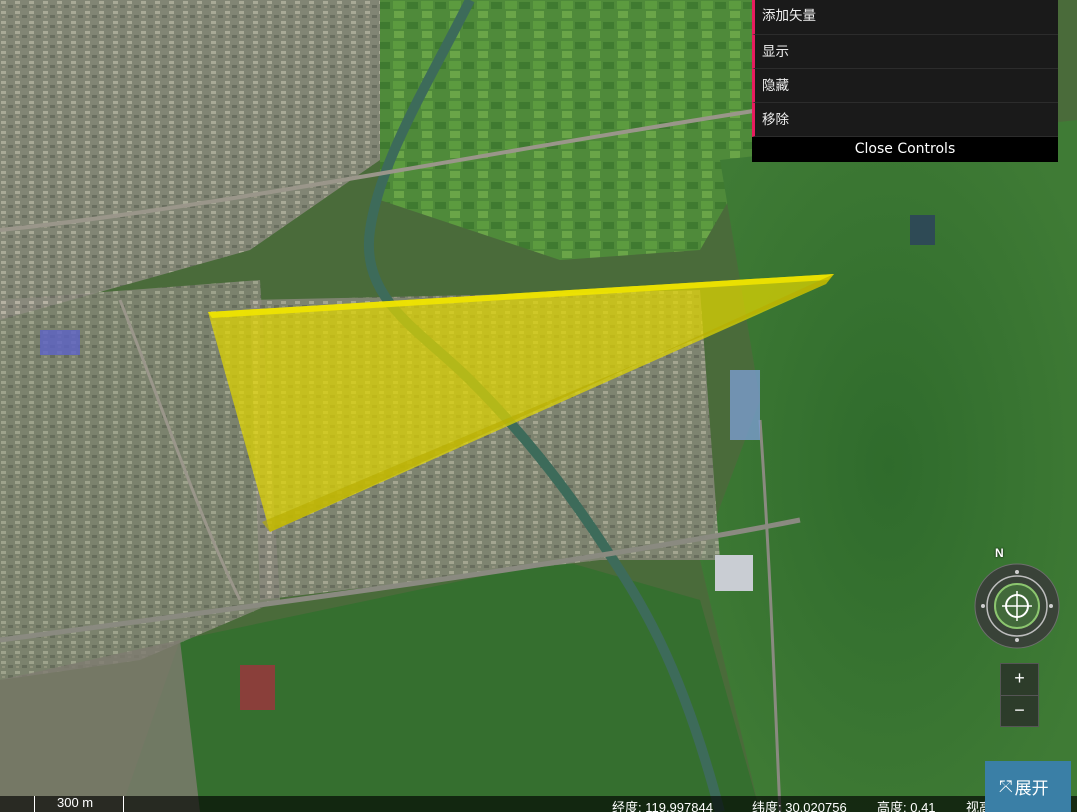 This screenshot has height=812, width=1077. I want to click on compass-north-label: N, so click(999, 553).